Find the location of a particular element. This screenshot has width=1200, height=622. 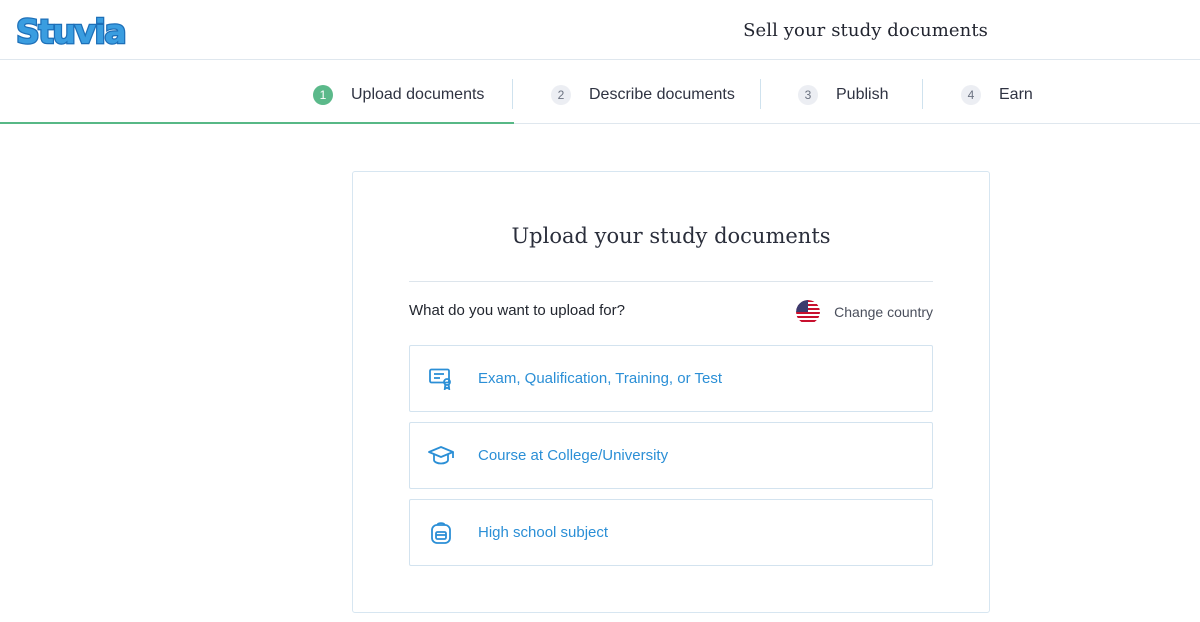

option-exam-qualification: Exam, Qualification, Training, or Test is located at coordinates (671, 378).